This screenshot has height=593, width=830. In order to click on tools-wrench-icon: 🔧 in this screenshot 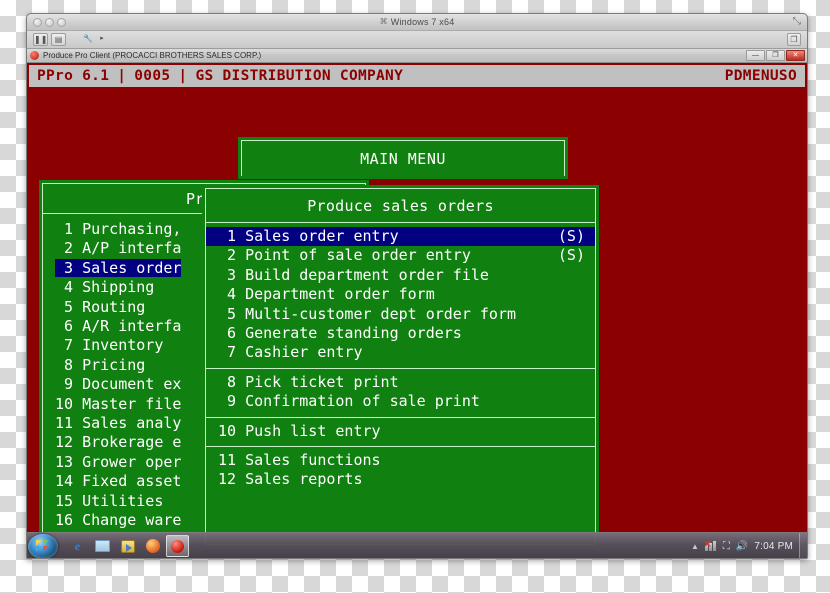, I will do `click(88, 39)`.